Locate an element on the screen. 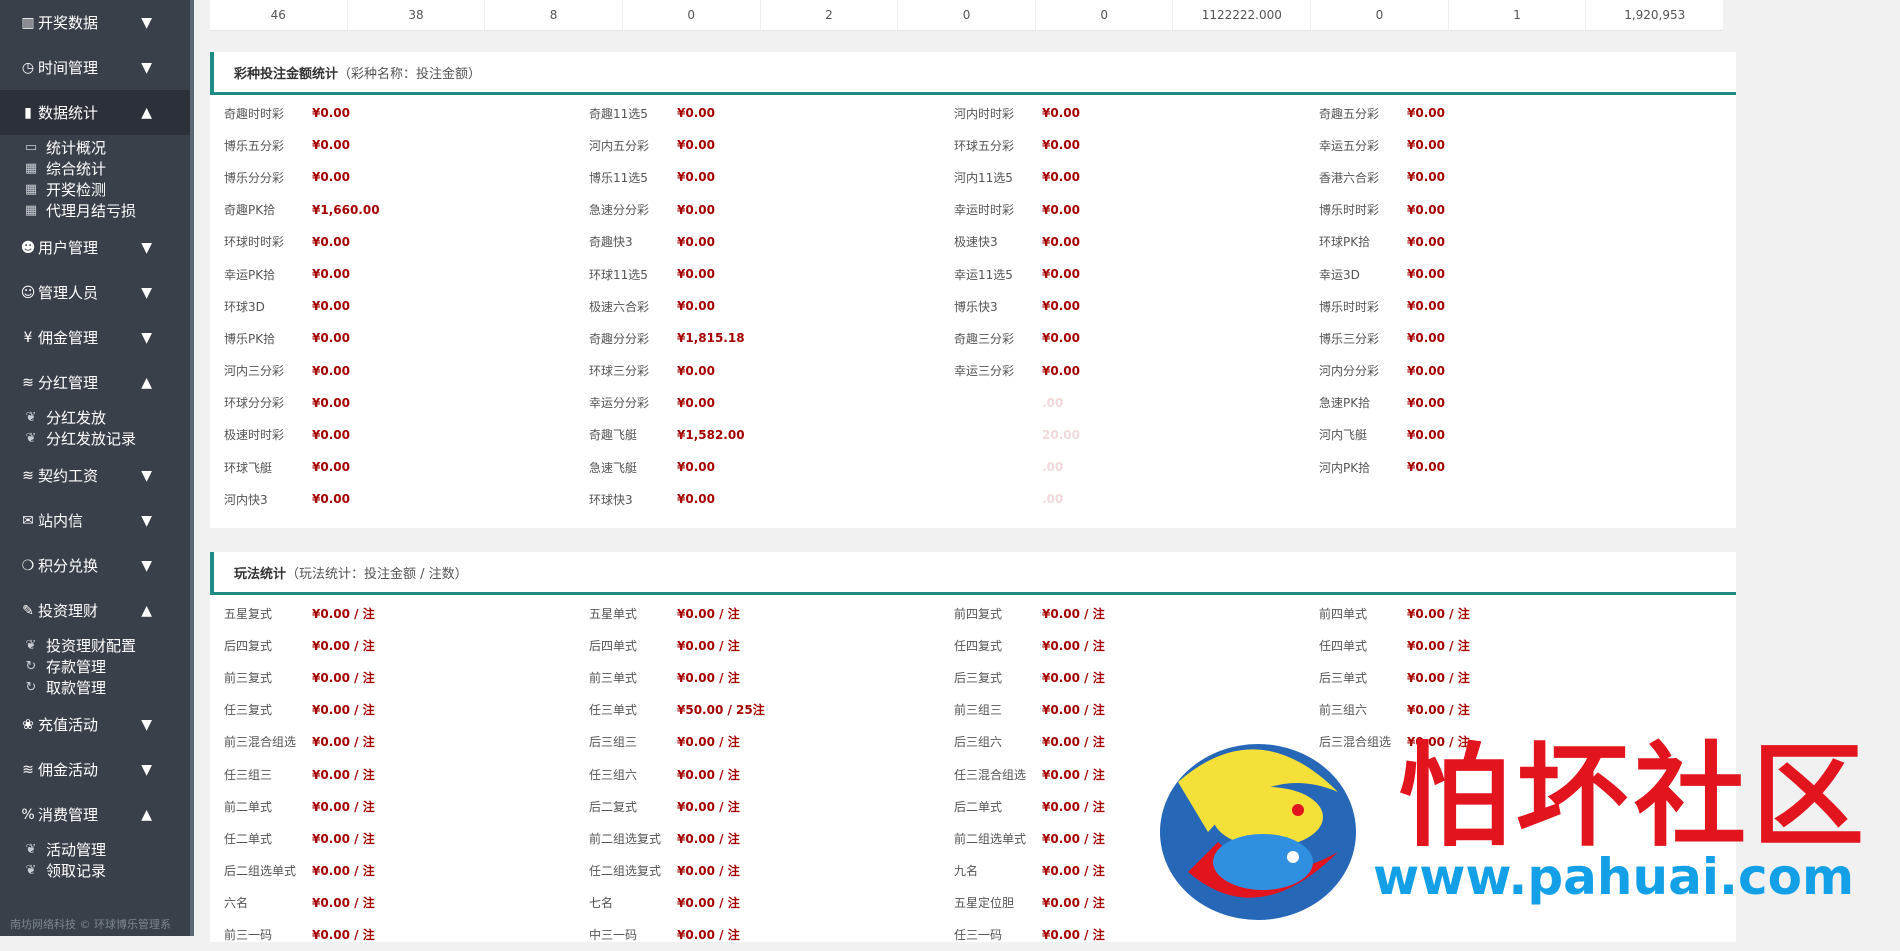 This screenshot has width=1900, height=951. stat-label: 五星单式 is located at coordinates (613, 613).